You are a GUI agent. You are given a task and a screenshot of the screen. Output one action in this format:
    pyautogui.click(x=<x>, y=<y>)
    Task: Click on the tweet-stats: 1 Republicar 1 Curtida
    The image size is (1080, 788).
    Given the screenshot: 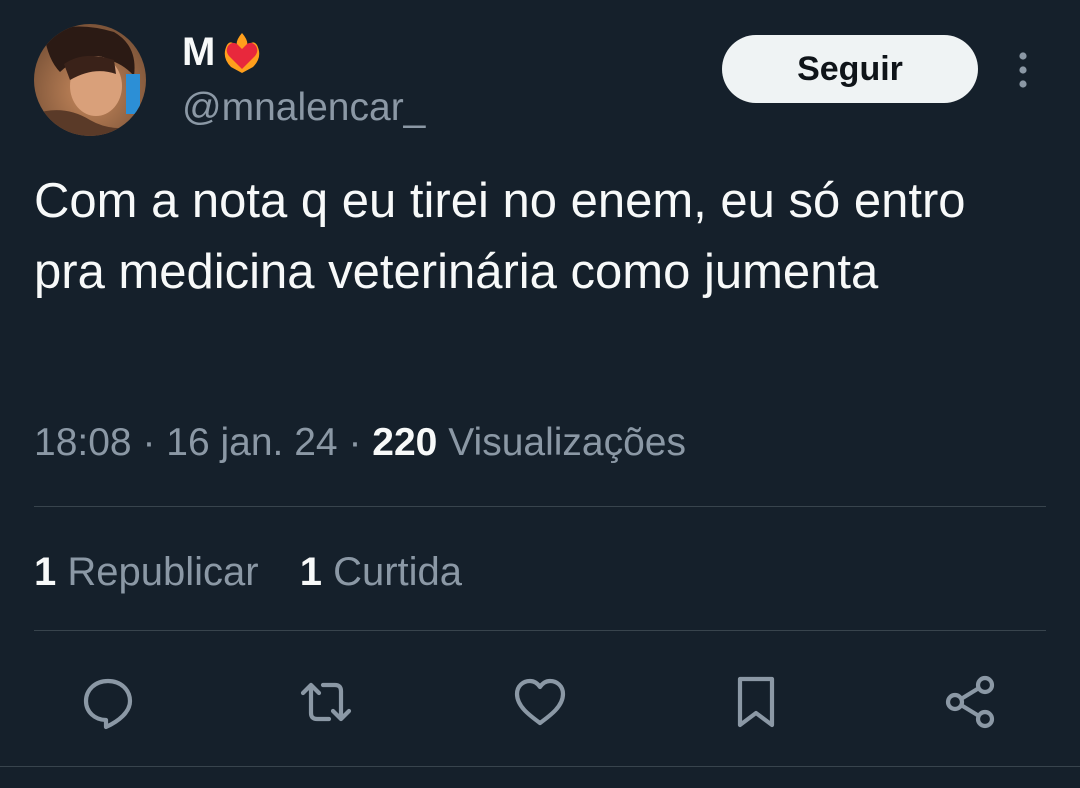 What is the action you would take?
    pyautogui.click(x=263, y=572)
    